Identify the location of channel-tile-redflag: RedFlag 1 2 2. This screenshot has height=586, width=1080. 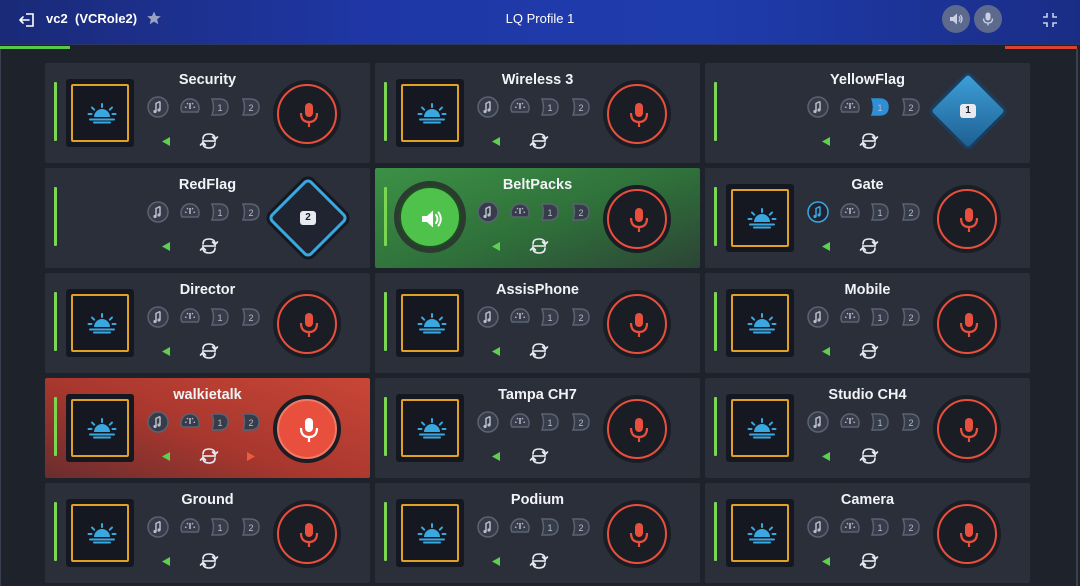
(207, 218).